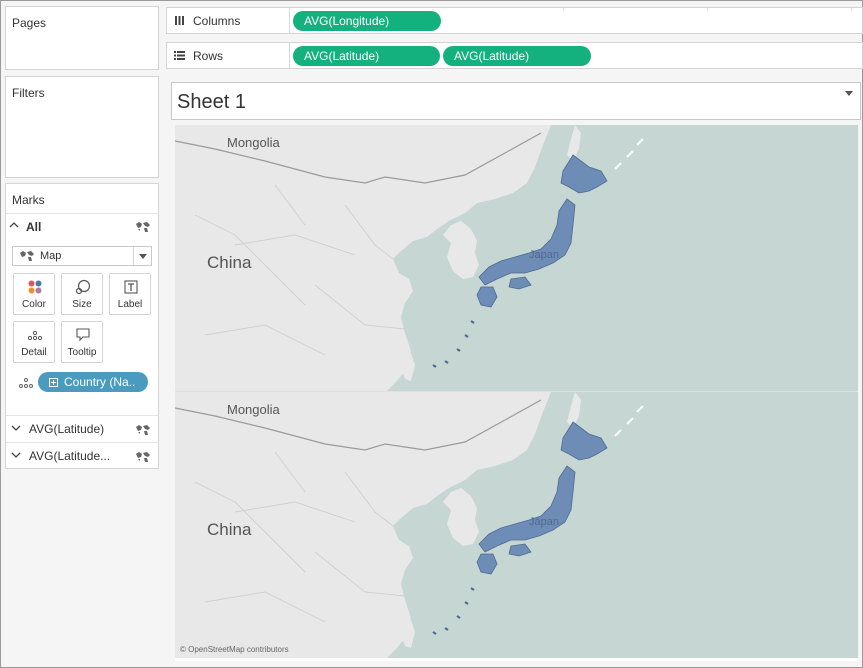 This screenshot has width=863, height=668. I want to click on sheet-title-bar: Sheet 1, so click(516, 101).